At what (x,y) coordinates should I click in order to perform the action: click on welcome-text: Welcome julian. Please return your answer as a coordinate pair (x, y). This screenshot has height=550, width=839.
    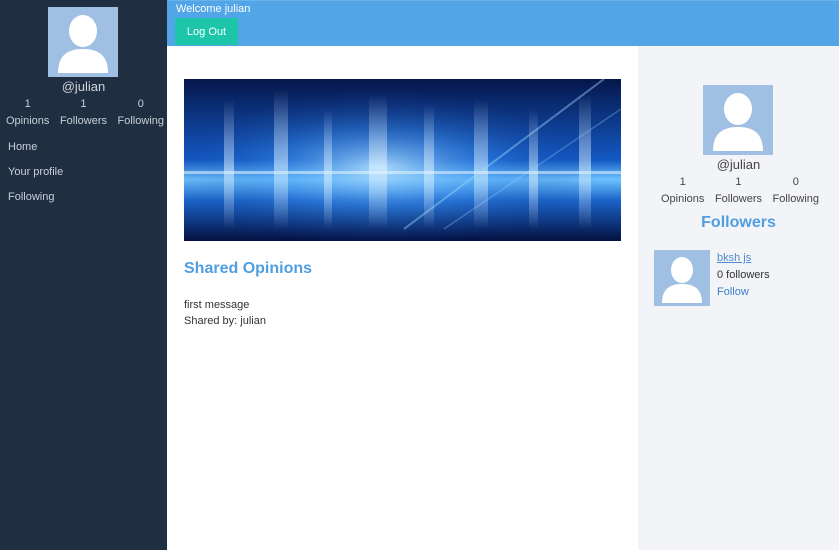
    Looking at the image, I should click on (213, 9).